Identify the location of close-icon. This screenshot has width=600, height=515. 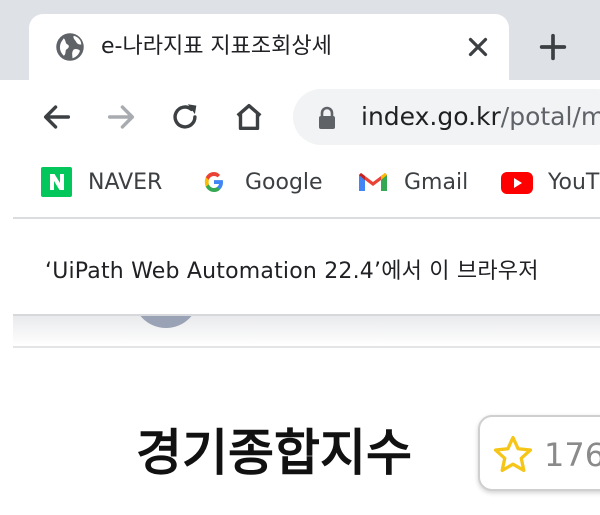
(478, 47).